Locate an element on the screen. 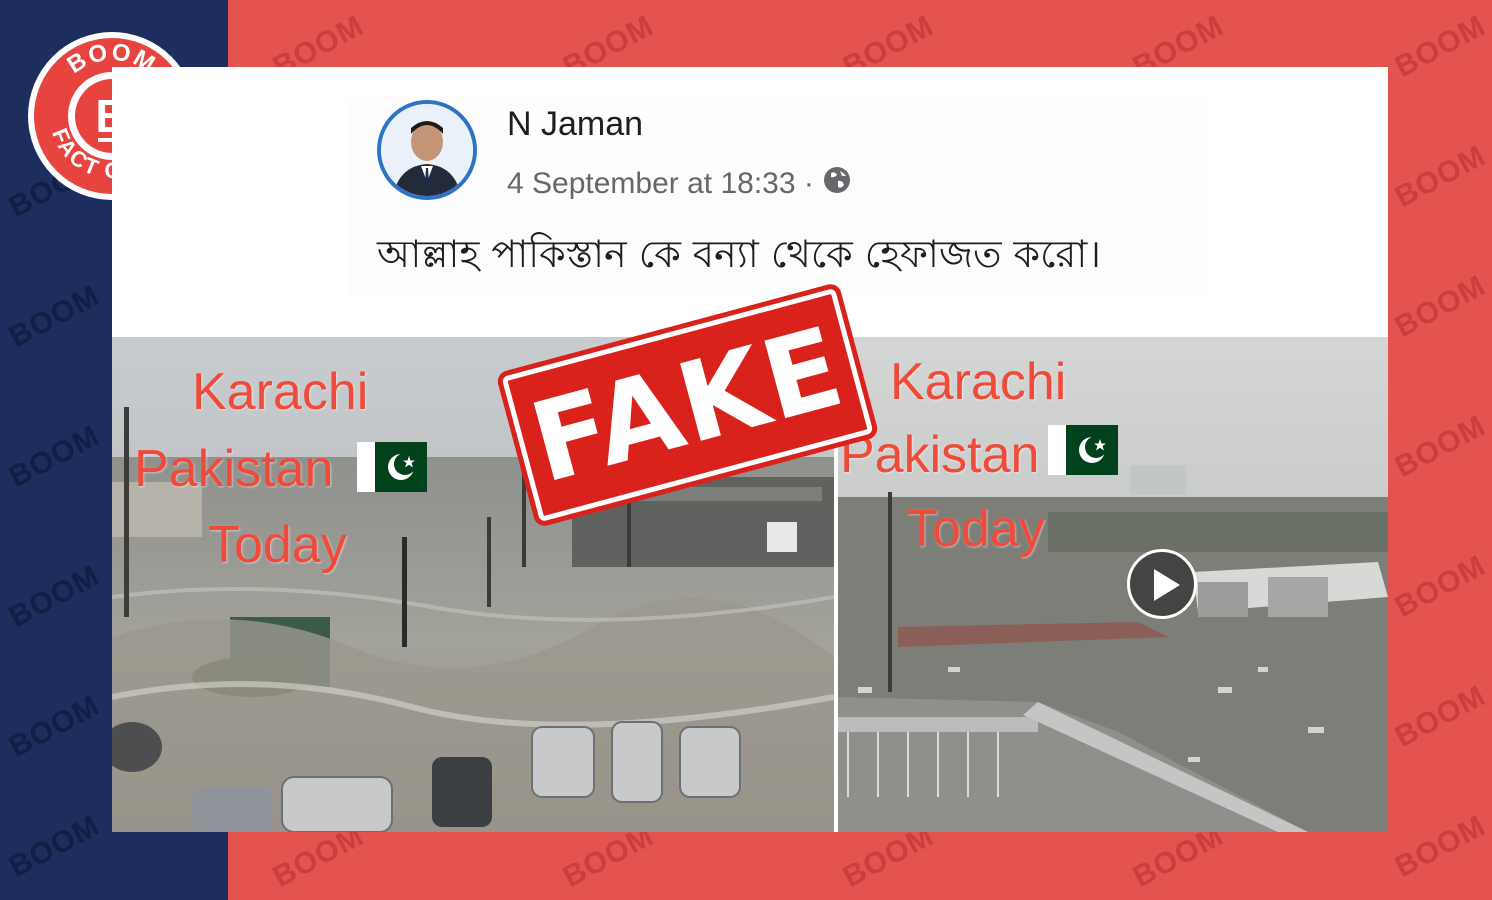 Image resolution: width=1492 pixels, height=900 pixels. avatar is located at coordinates (427, 150).